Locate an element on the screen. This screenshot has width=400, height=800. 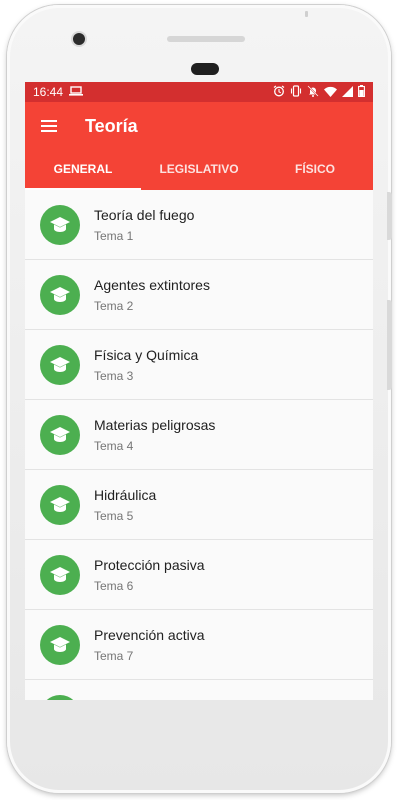
item-title: Agentes extintores is located at coordinates (152, 284).